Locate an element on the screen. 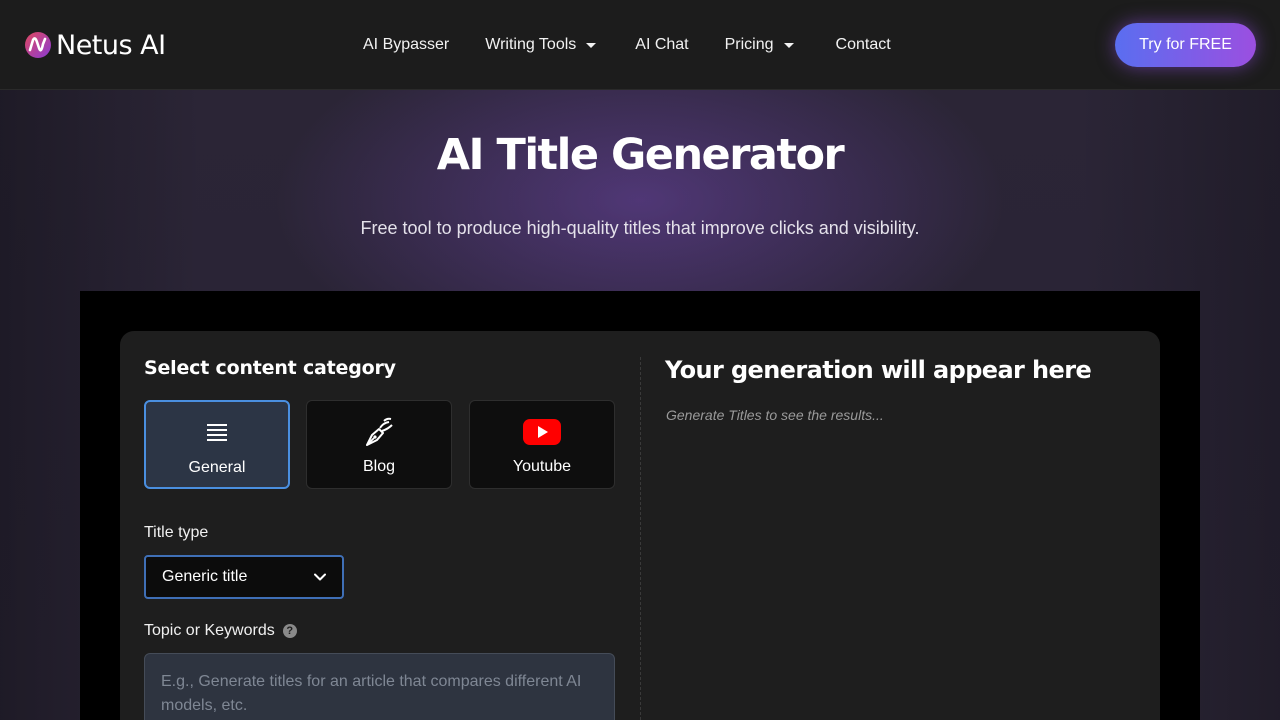 The width and height of the screenshot is (1280, 720). nav-link-label: Writing Tools is located at coordinates (531, 44).